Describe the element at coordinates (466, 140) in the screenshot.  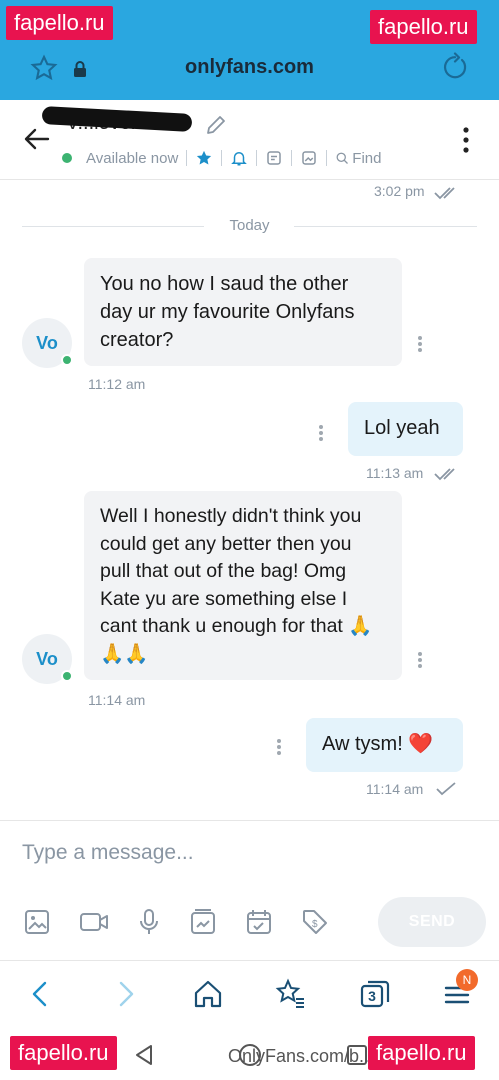
I see `kebab-icon` at that location.